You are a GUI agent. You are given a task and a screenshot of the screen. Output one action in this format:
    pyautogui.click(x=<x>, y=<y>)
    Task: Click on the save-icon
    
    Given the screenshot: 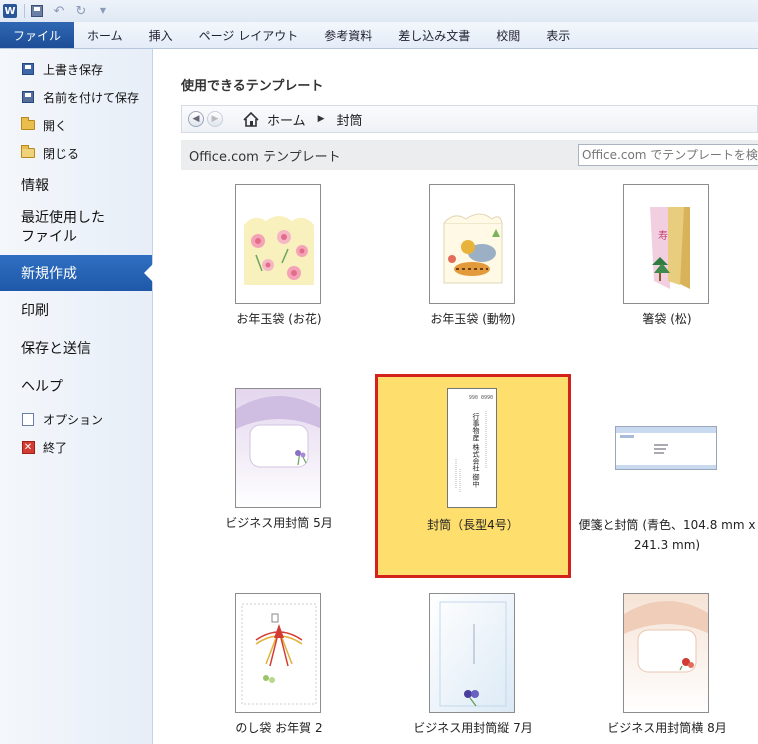 What is the action you would take?
    pyautogui.click(x=28, y=69)
    